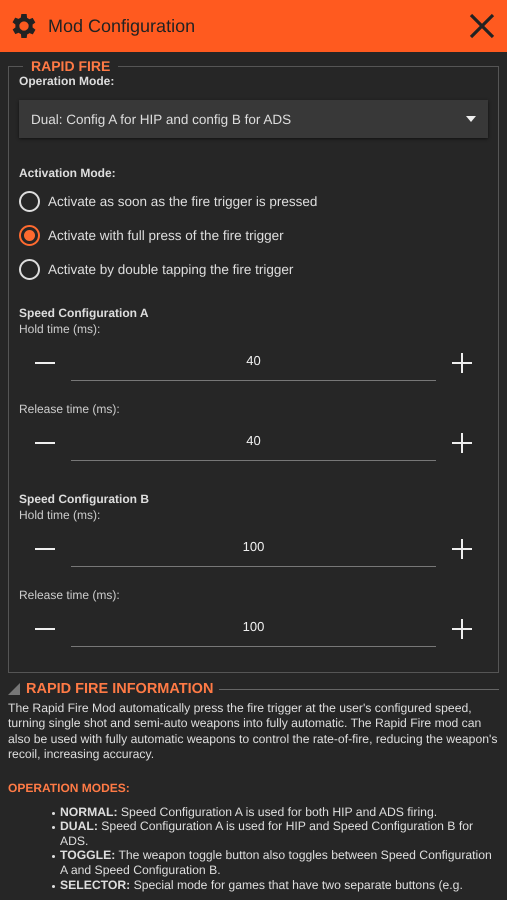 This screenshot has height=900, width=507. Describe the element at coordinates (71, 66) in the screenshot. I see `section-title: RAPID FIRE` at that location.